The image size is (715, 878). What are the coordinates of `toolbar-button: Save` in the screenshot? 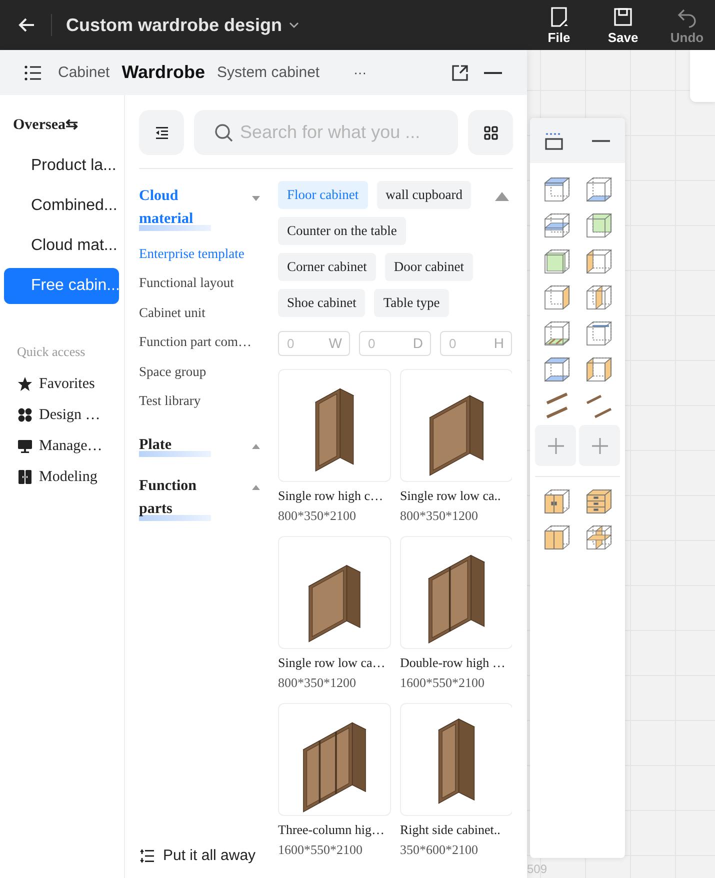 It's located at (623, 25).